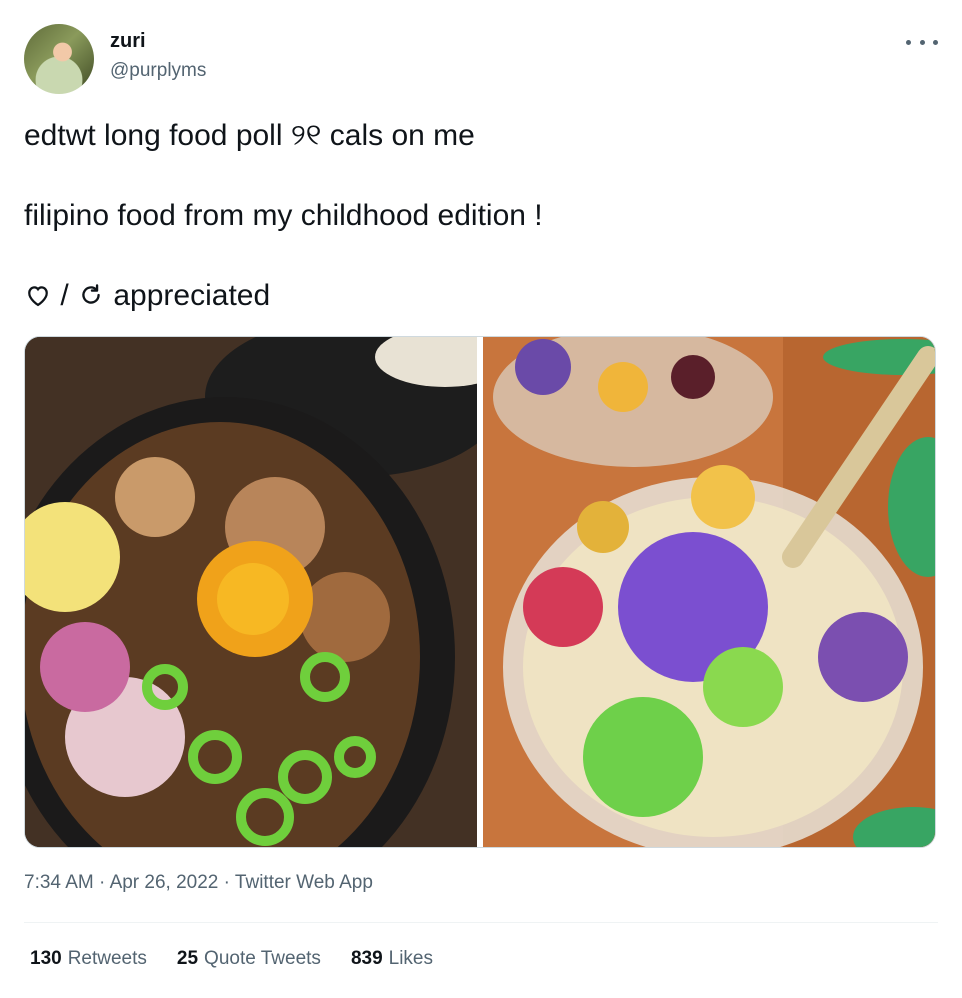 The image size is (962, 998). I want to click on tweet-time: 7:34 AM, so click(59, 882).